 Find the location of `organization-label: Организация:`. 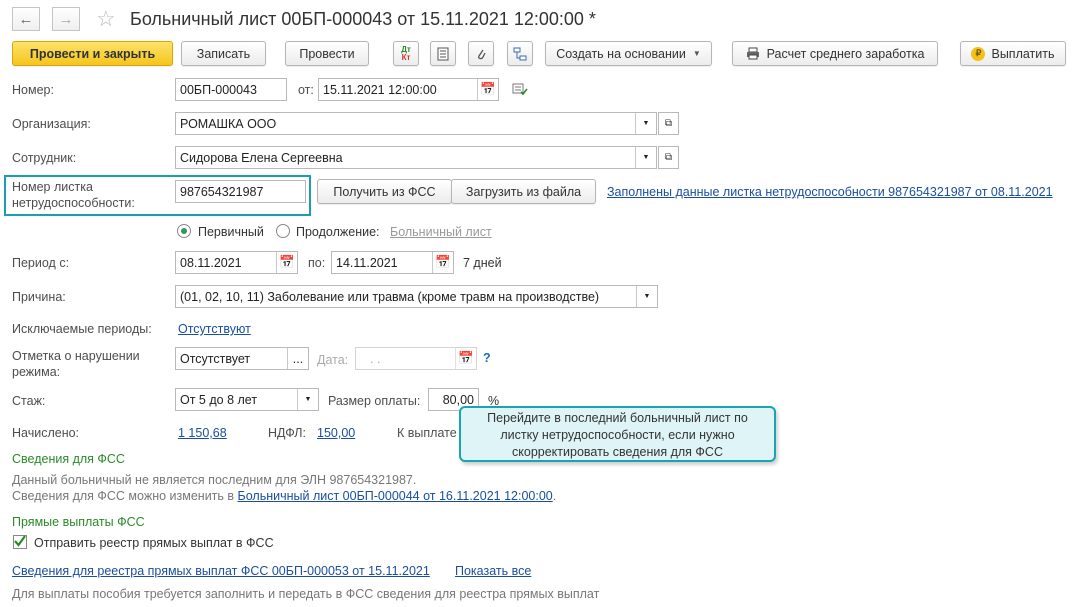

organization-label: Организация: is located at coordinates (51, 124).